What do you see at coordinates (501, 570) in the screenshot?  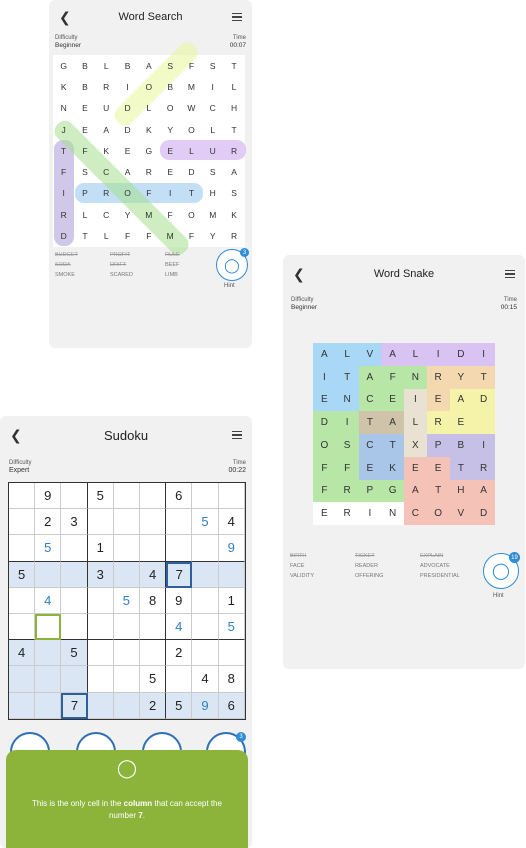 I see `hint-button: ◯ 19` at bounding box center [501, 570].